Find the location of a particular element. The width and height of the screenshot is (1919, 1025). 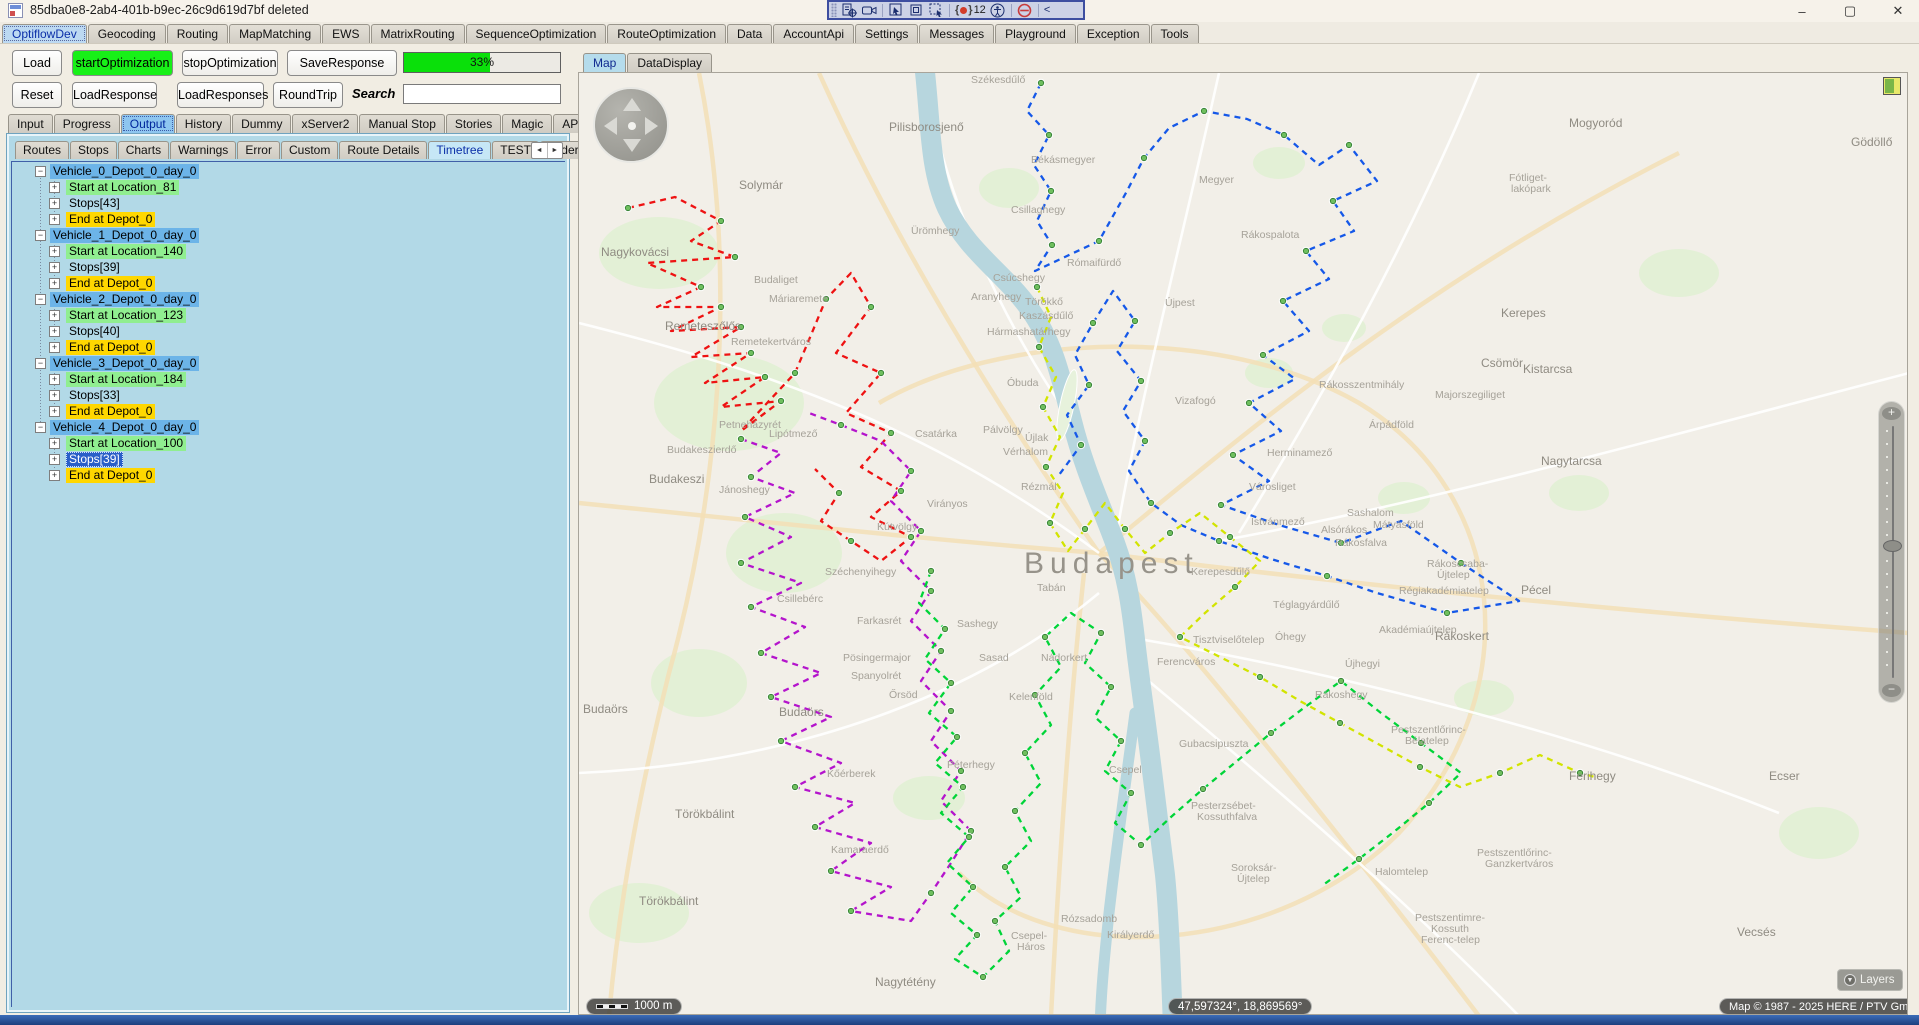

menu-tab-matrixrouting: MatrixRouting is located at coordinates (417, 33).